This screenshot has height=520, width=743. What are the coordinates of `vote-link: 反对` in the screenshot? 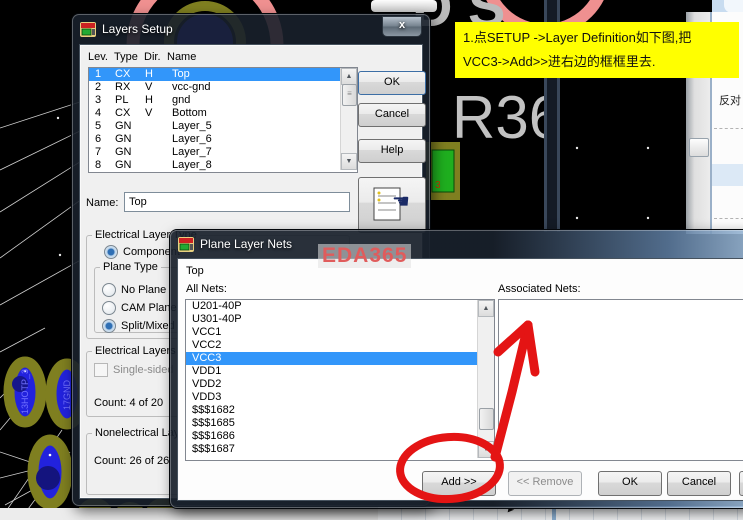 It's located at (730, 100).